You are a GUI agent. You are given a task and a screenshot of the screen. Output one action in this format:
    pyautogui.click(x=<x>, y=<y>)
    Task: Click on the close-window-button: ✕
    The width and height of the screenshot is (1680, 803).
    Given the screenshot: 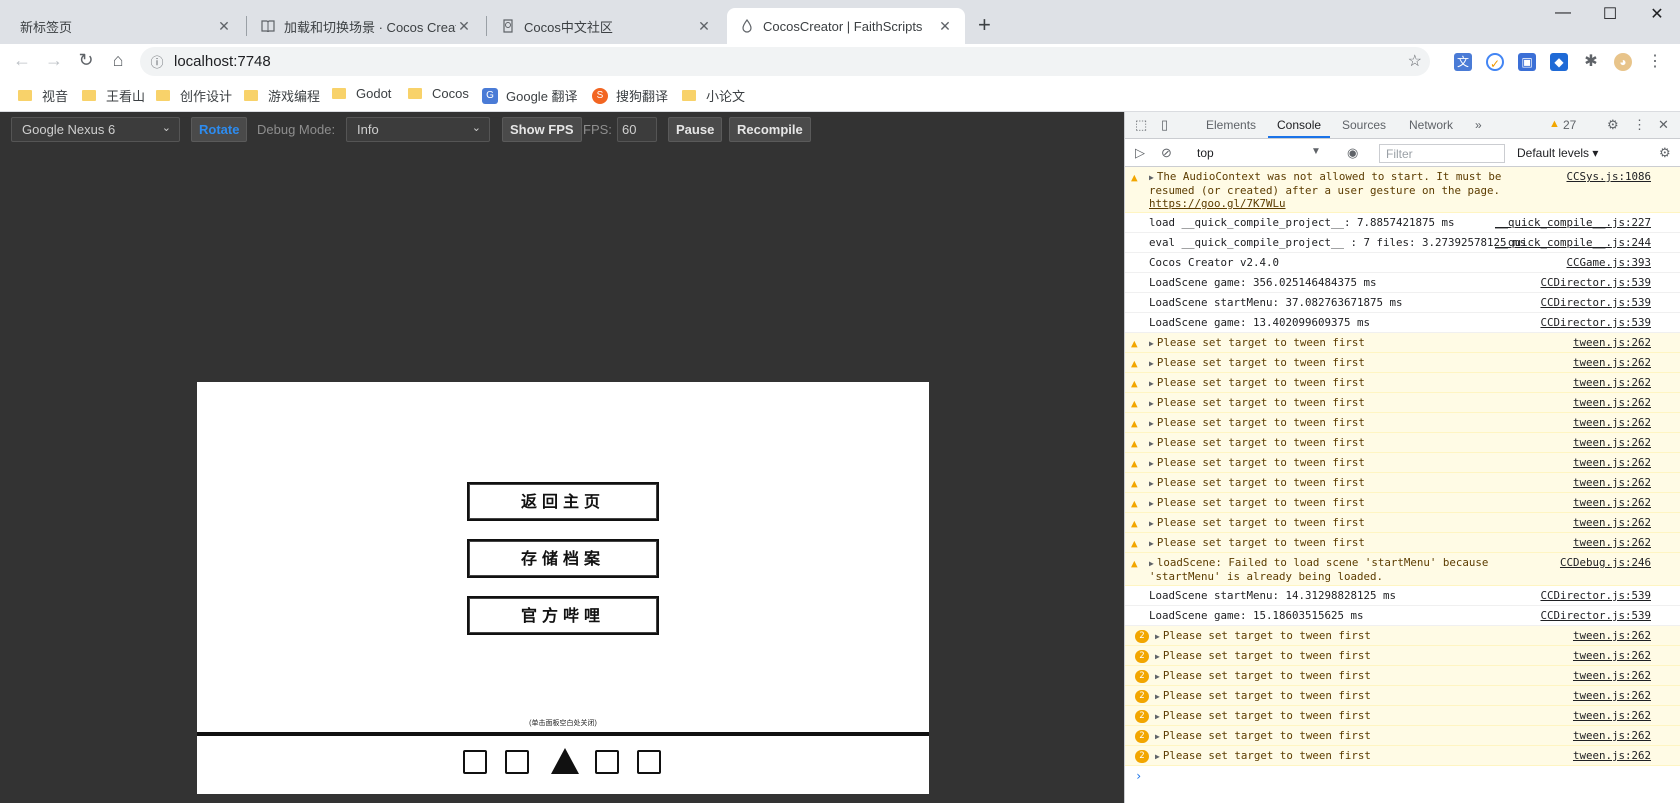 What is the action you would take?
    pyautogui.click(x=1657, y=16)
    